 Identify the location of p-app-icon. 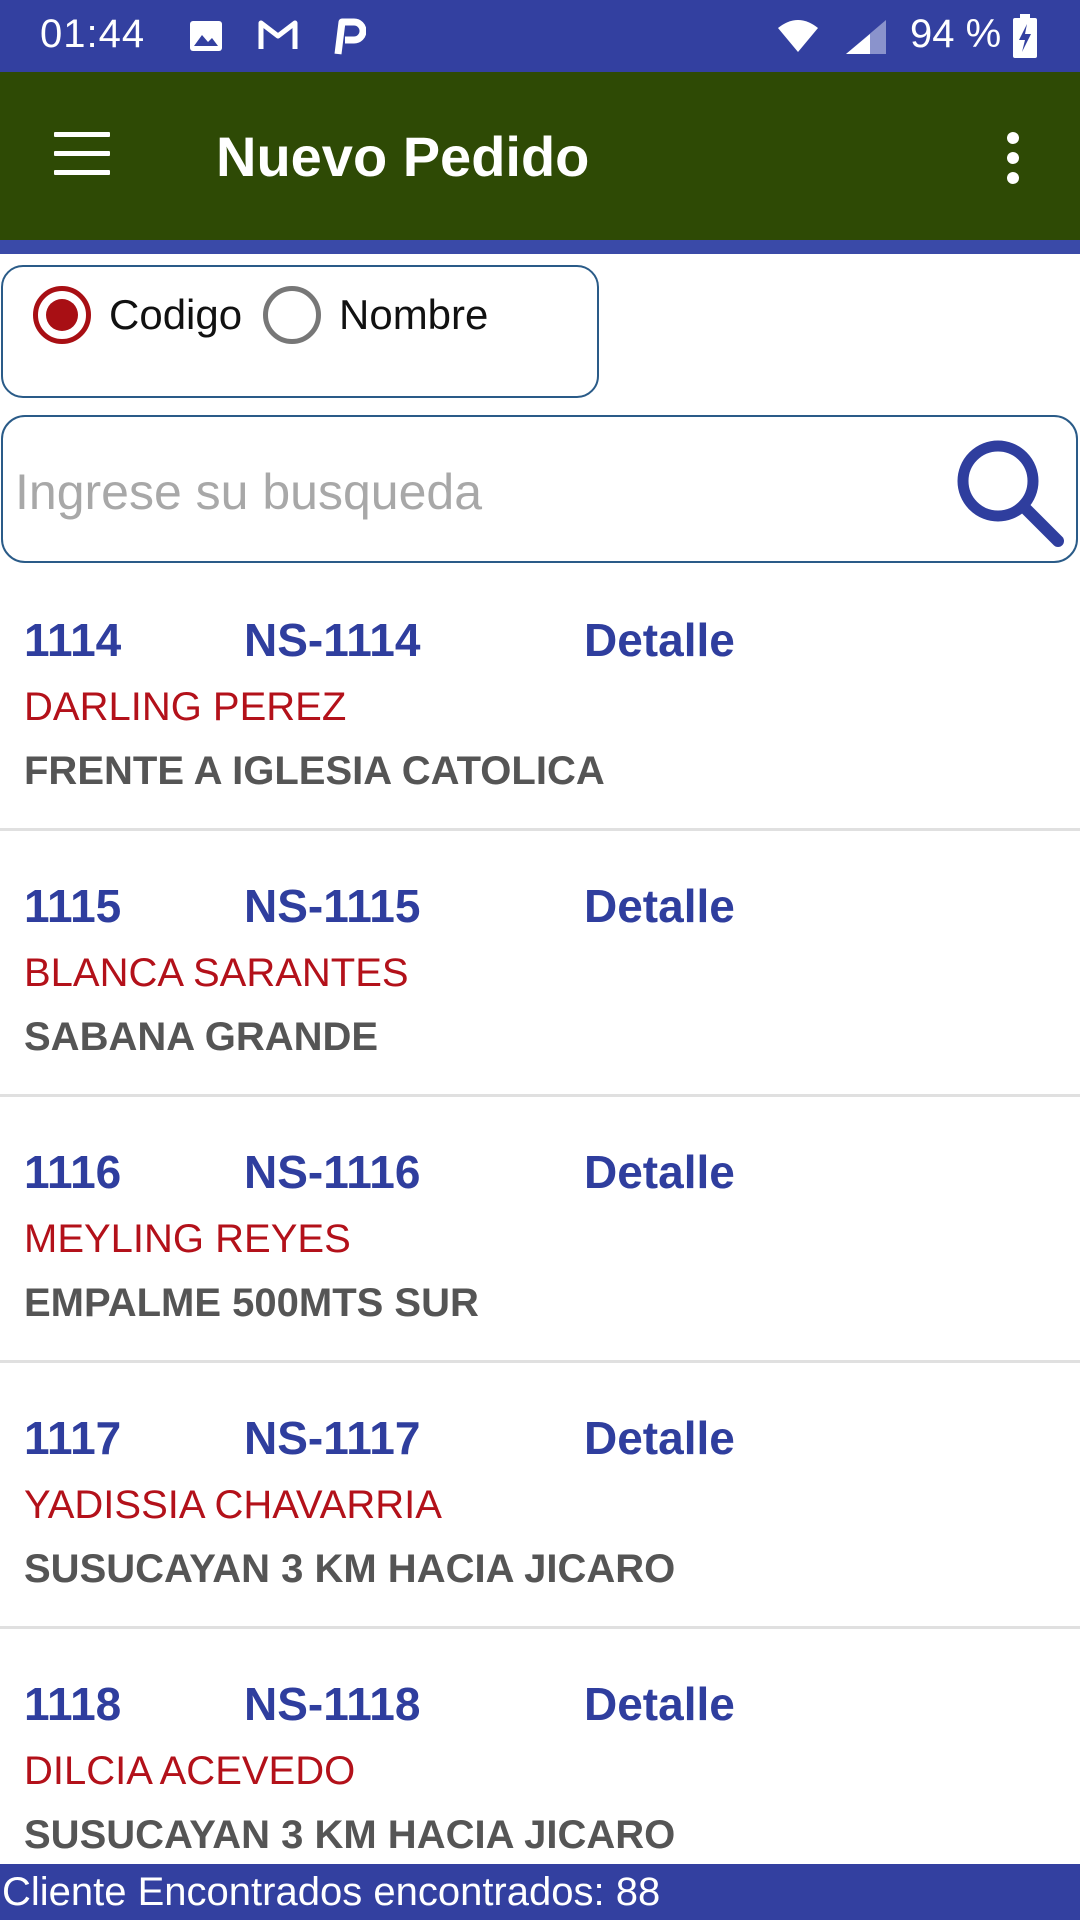
(350, 36).